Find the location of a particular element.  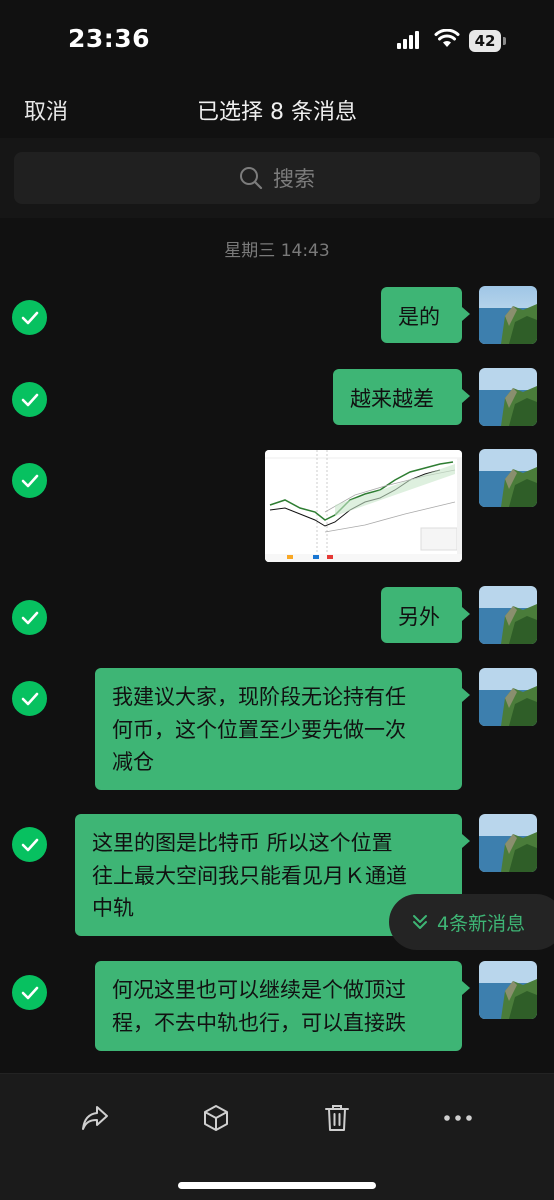

chart-thumbnail is located at coordinates (363, 506).